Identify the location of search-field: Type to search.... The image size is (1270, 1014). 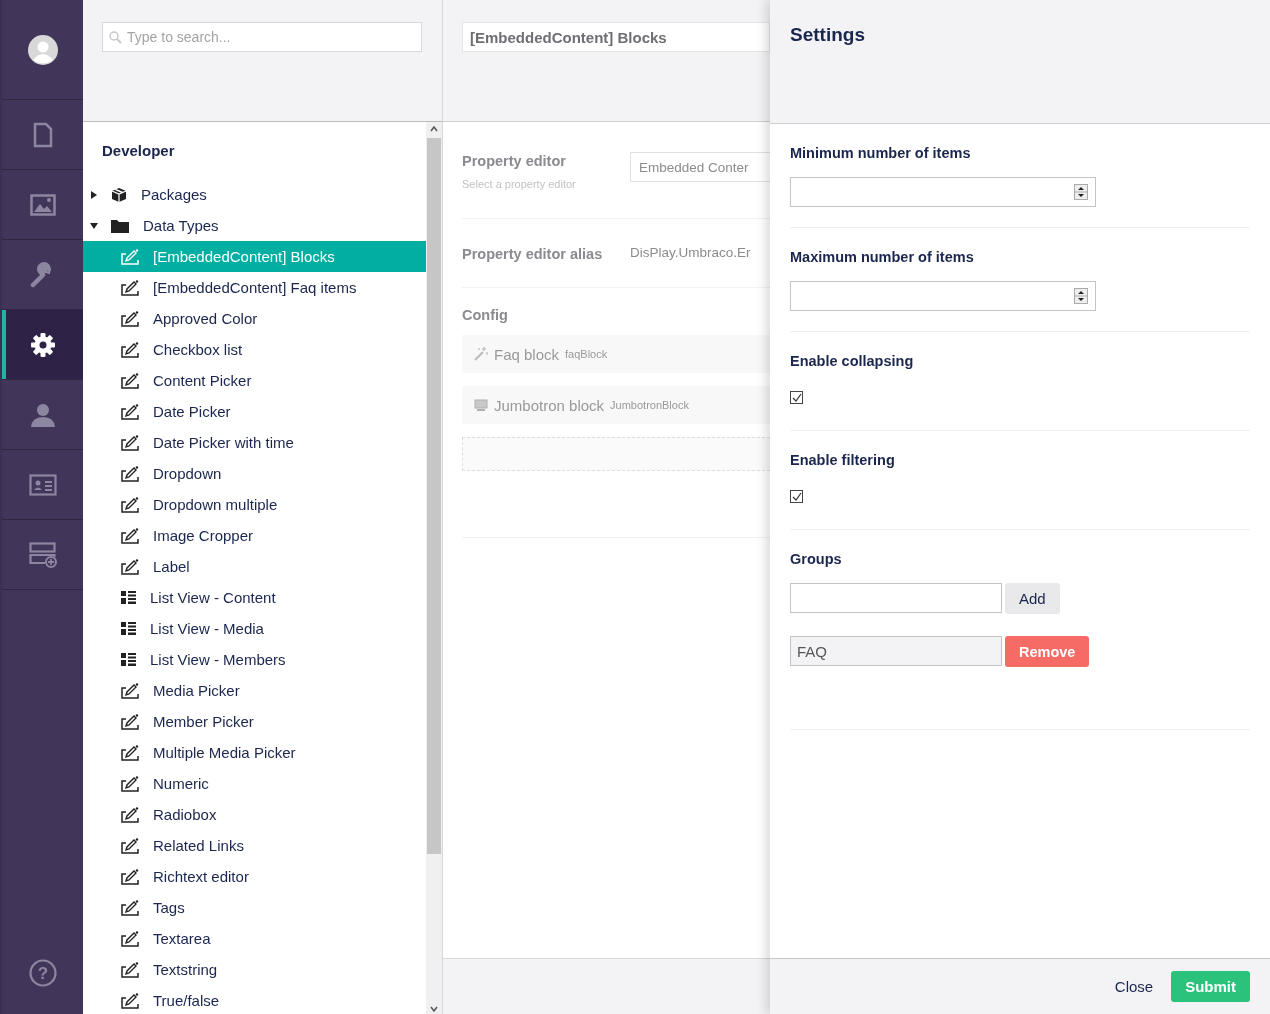
(262, 37).